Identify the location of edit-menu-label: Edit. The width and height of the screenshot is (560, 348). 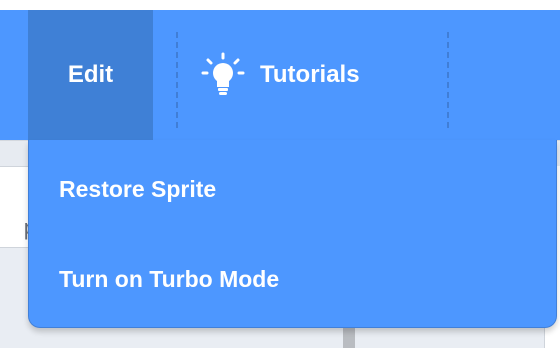
(90, 74).